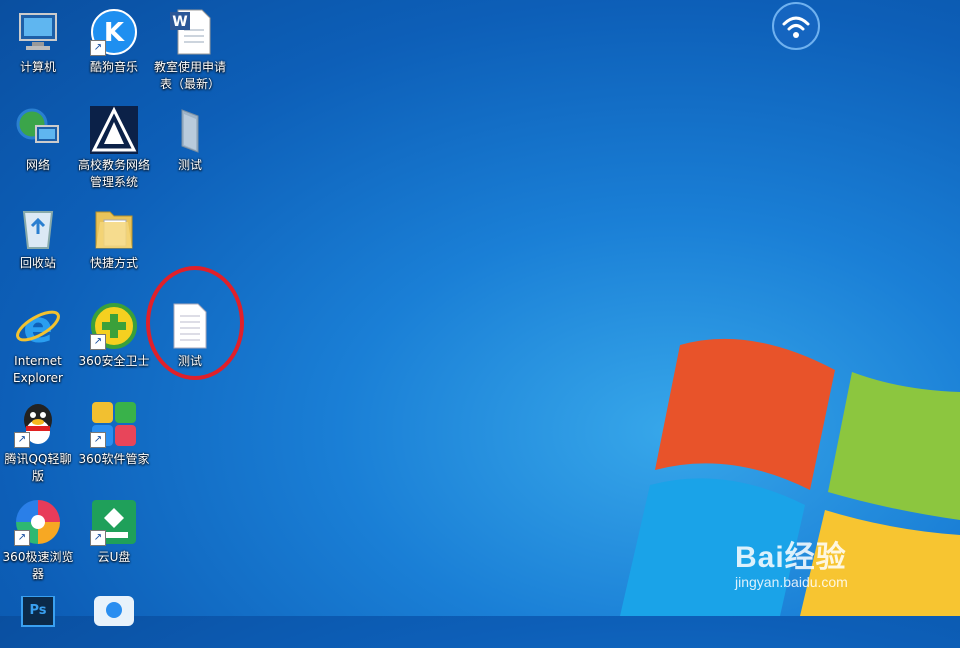 This screenshot has height=648, width=960. I want to click on watermark-logo: Bai经验, so click(791, 557).